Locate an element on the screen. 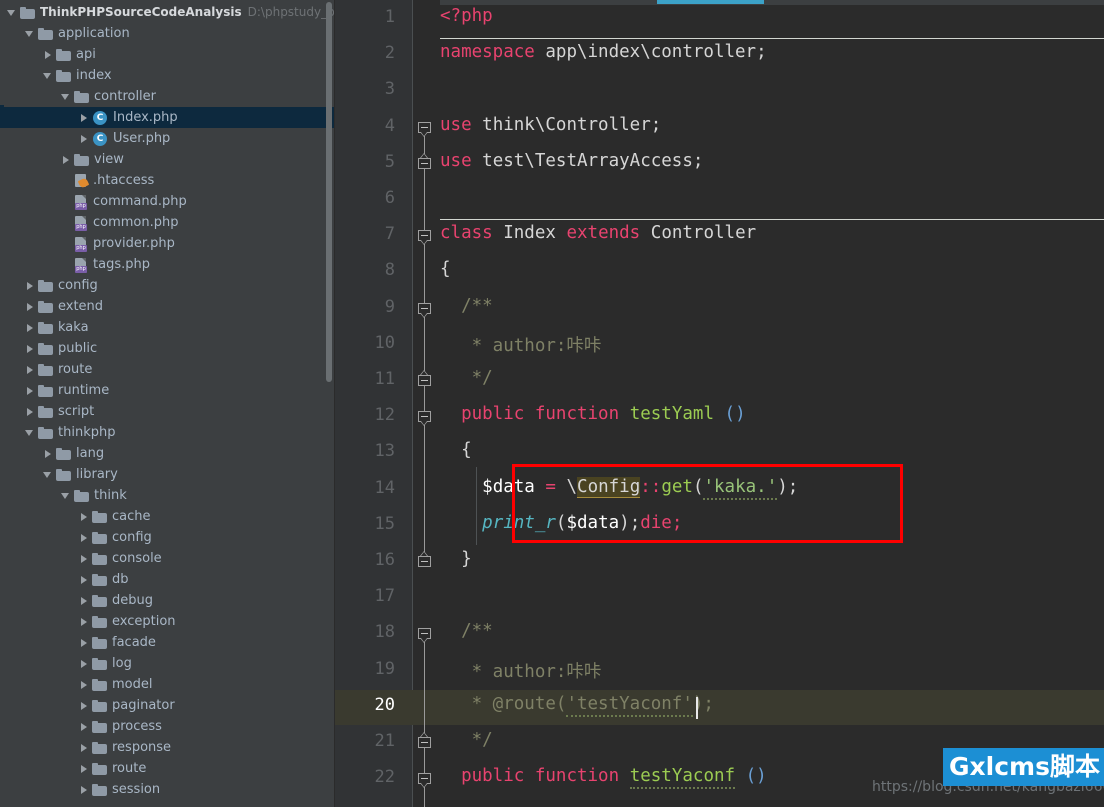  tree-item-controller: controller is located at coordinates (167, 96).